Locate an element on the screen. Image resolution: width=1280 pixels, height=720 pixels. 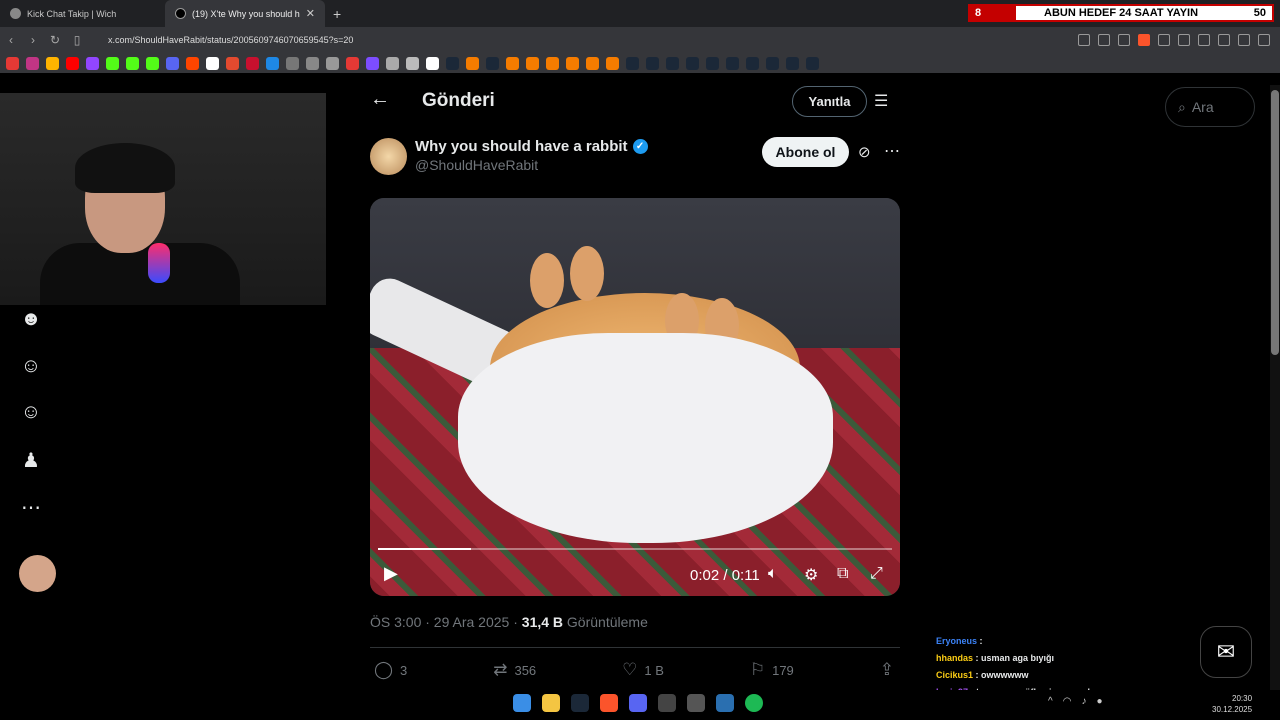
avatar is located at coordinates (37, 573).